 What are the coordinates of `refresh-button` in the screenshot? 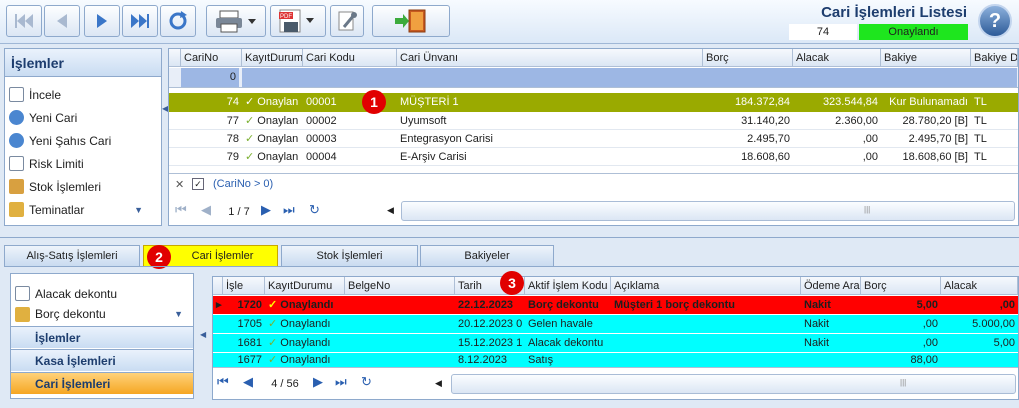 It's located at (178, 21).